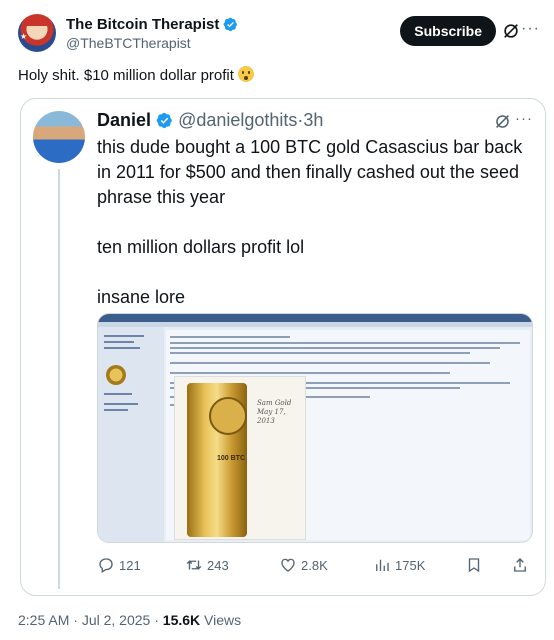 The image size is (554, 640). What do you see at coordinates (152, 43) in the screenshot?
I see `author-handle: @TheBTCTherapist` at bounding box center [152, 43].